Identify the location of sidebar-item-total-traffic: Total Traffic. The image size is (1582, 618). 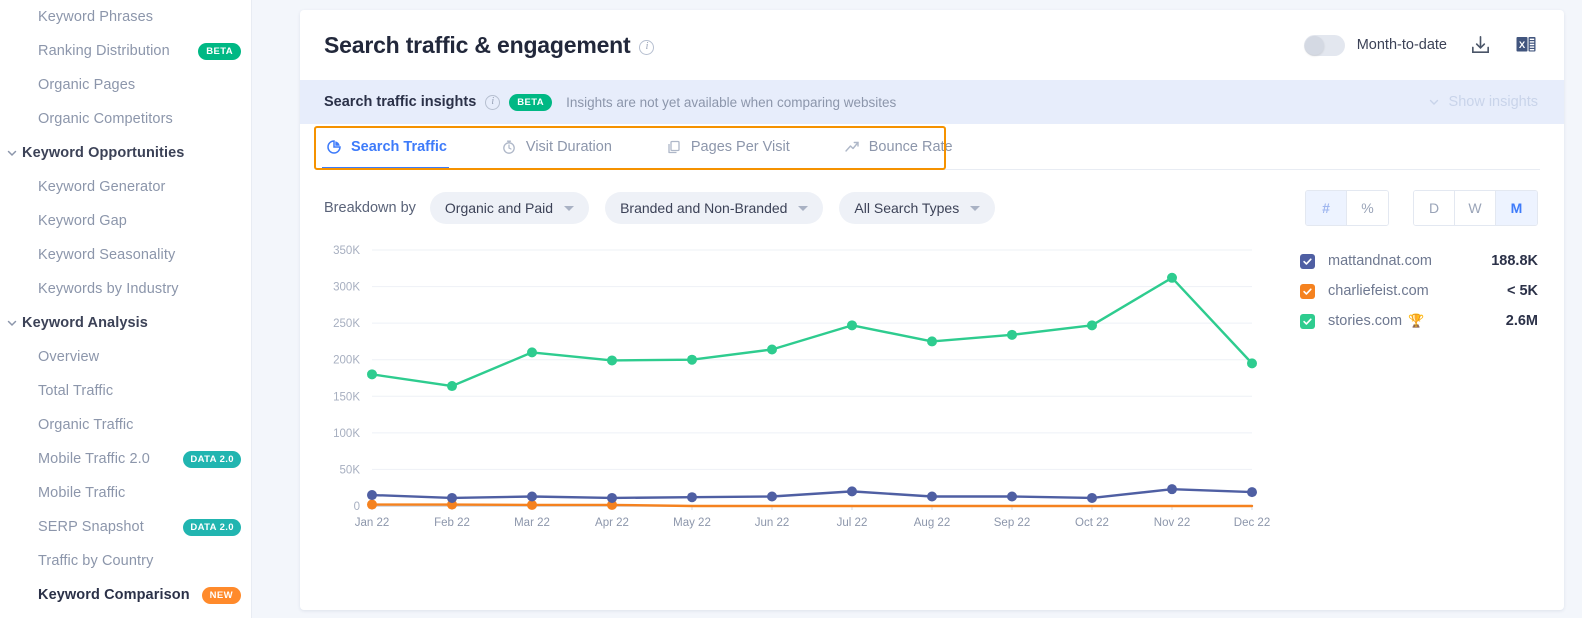
(125, 391).